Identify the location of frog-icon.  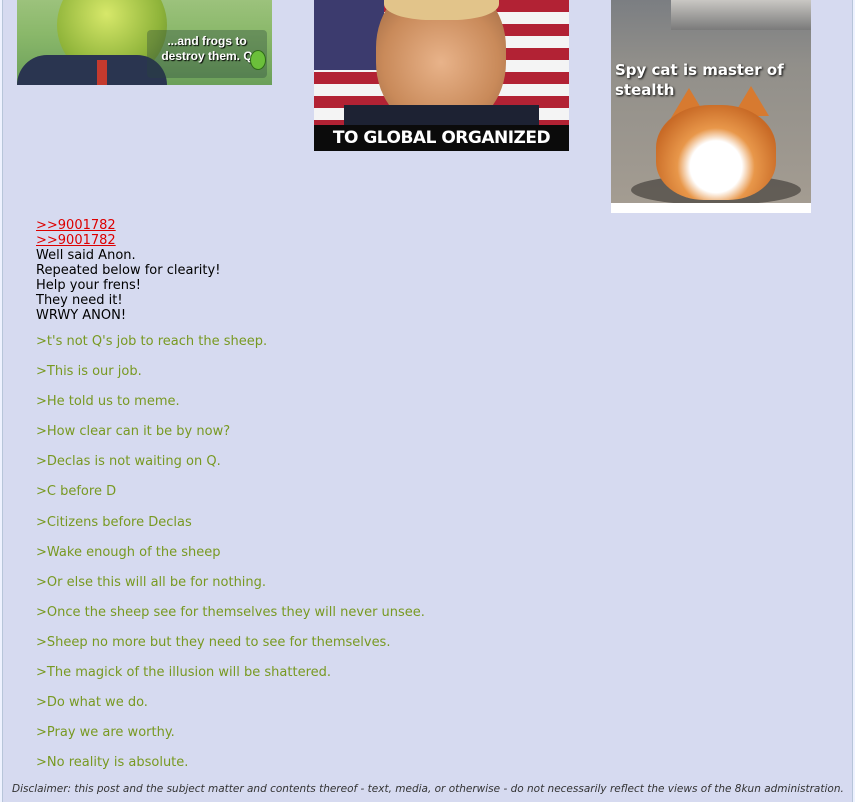
(258, 60).